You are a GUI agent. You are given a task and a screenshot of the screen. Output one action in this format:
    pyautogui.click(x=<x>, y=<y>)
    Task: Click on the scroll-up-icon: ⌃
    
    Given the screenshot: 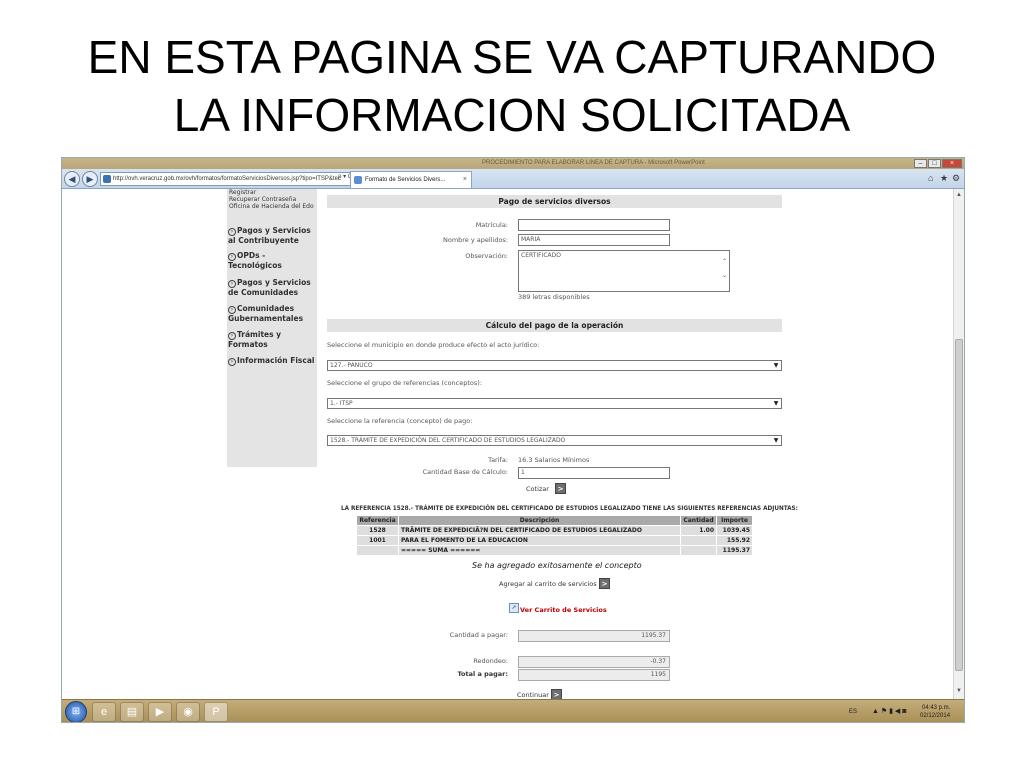 What is the action you would take?
    pyautogui.click(x=724, y=262)
    